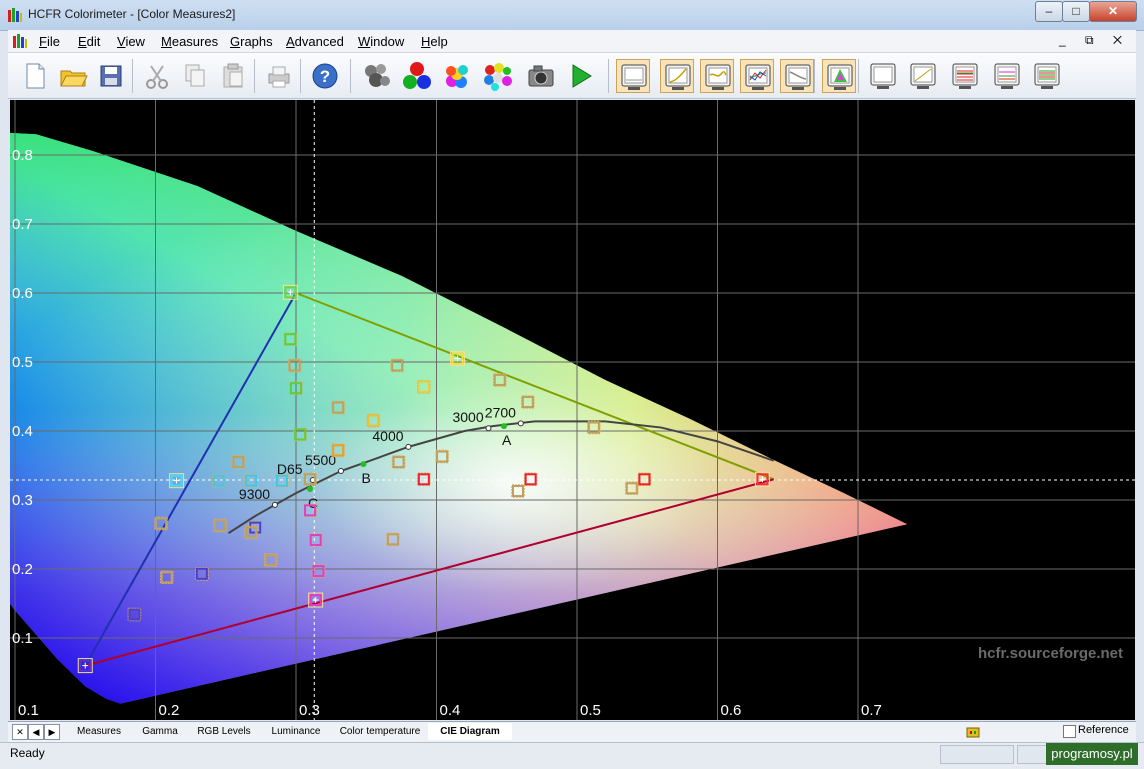 This screenshot has height=769, width=1144. I want to click on maximize-button: □, so click(1076, 11).